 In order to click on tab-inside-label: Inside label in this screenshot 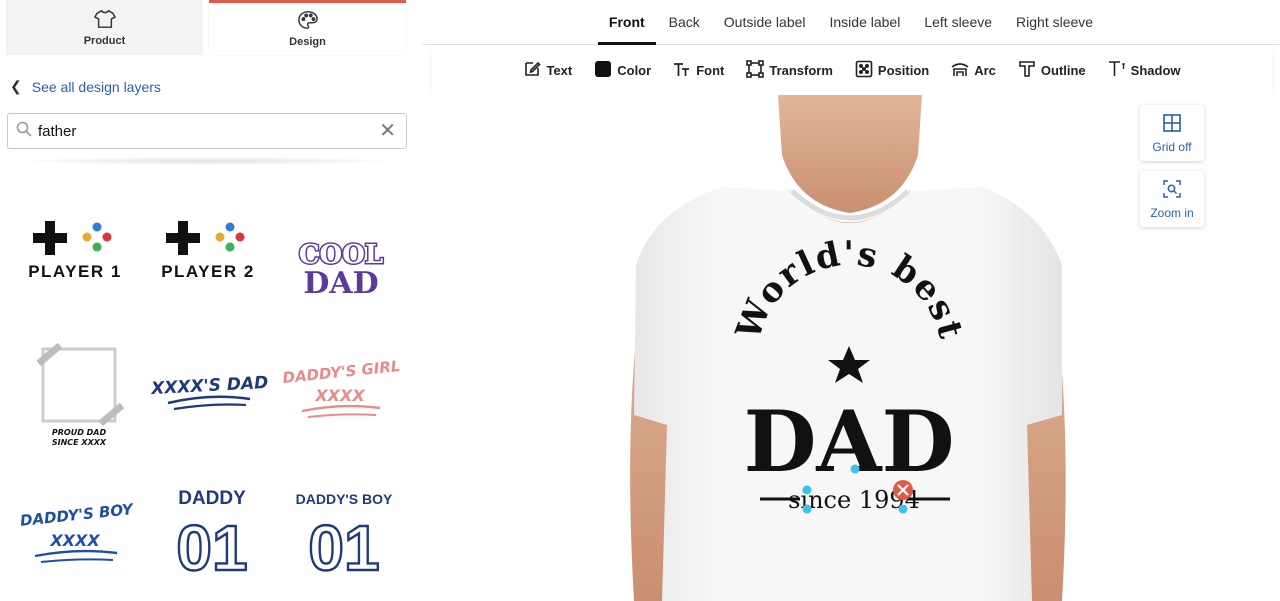, I will do `click(865, 22)`.